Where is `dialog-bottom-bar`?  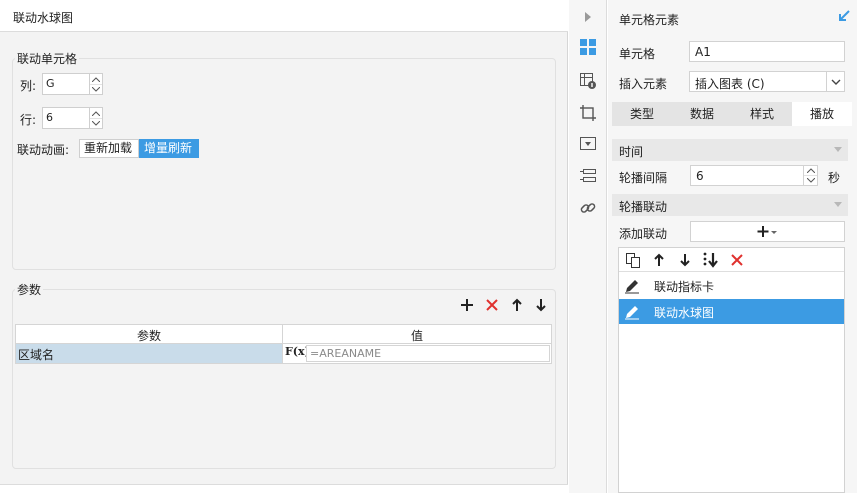 dialog-bottom-bar is located at coordinates (284, 488).